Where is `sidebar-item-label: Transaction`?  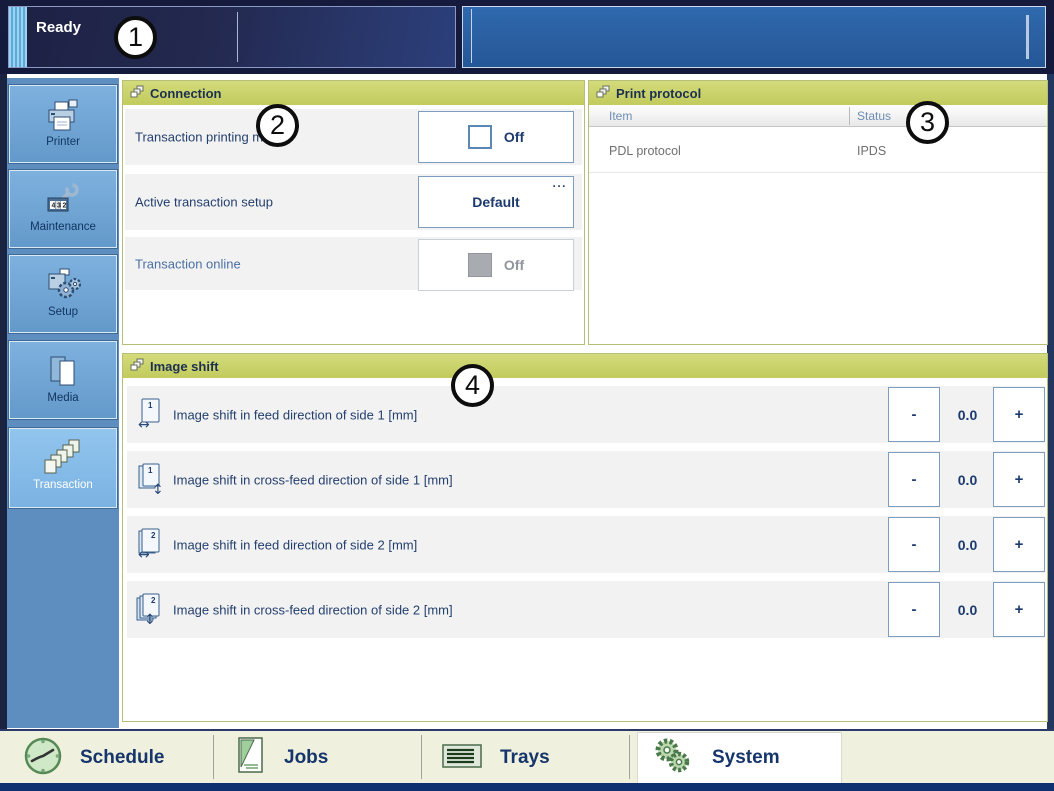 sidebar-item-label: Transaction is located at coordinates (63, 485).